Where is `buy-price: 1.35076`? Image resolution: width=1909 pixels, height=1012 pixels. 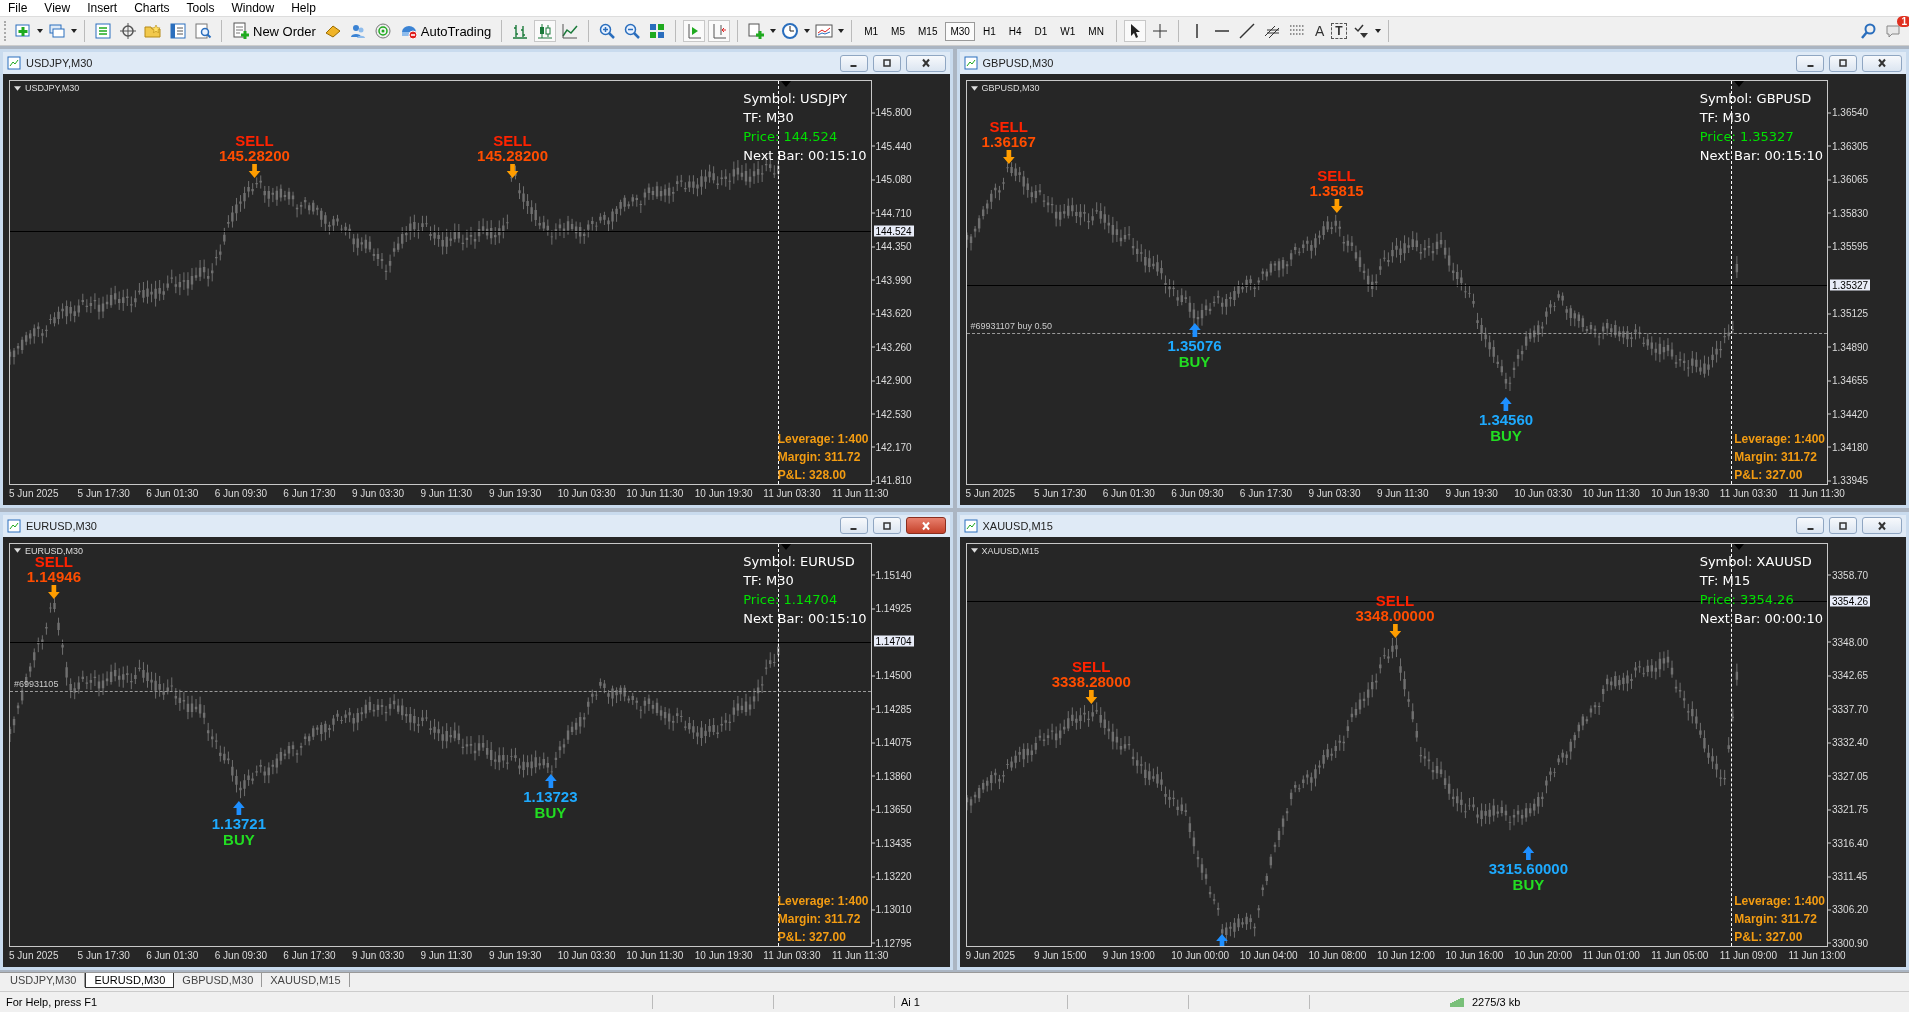
buy-price: 1.35076 is located at coordinates (1194, 345).